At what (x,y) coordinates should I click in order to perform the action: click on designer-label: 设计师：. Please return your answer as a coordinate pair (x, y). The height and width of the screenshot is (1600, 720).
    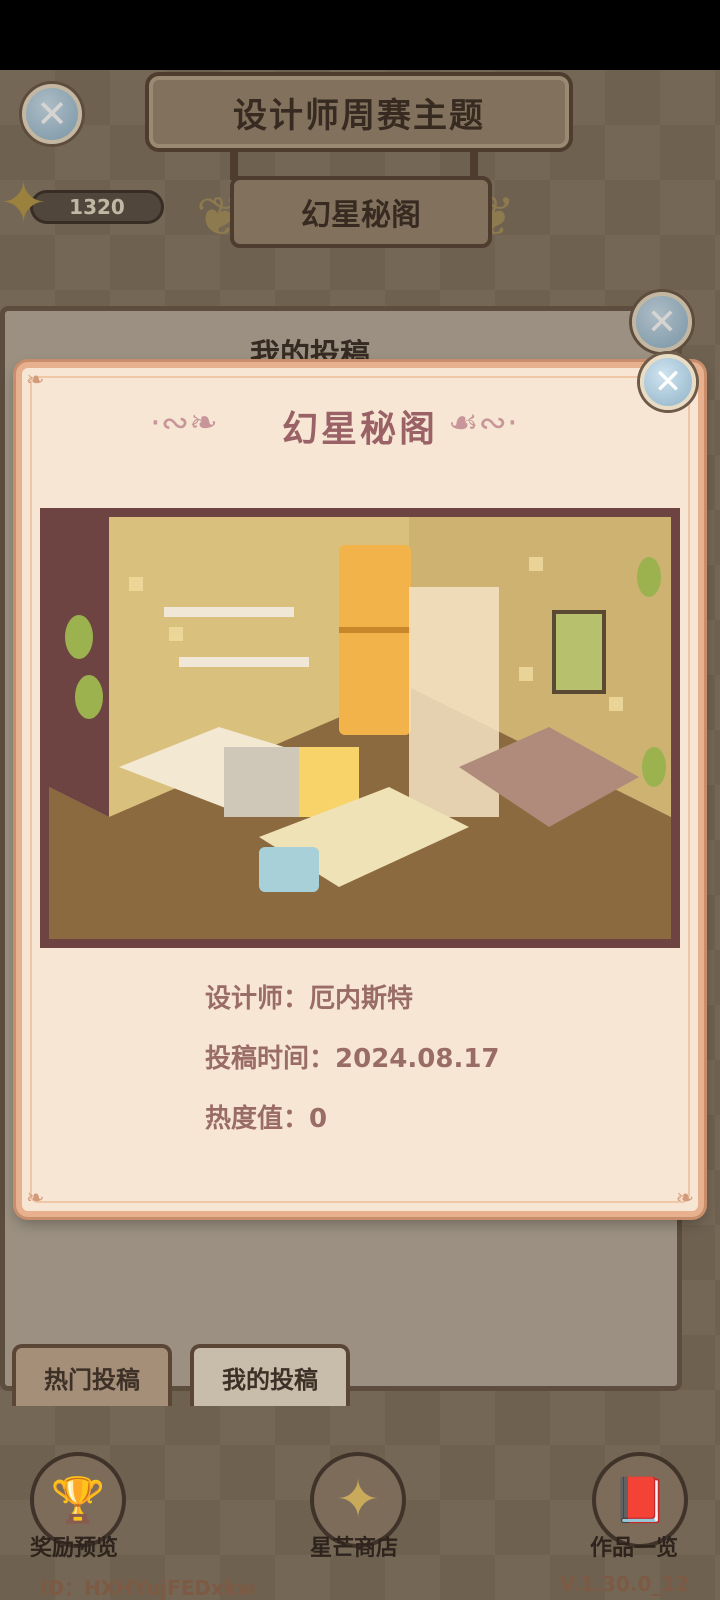
    Looking at the image, I should click on (257, 999).